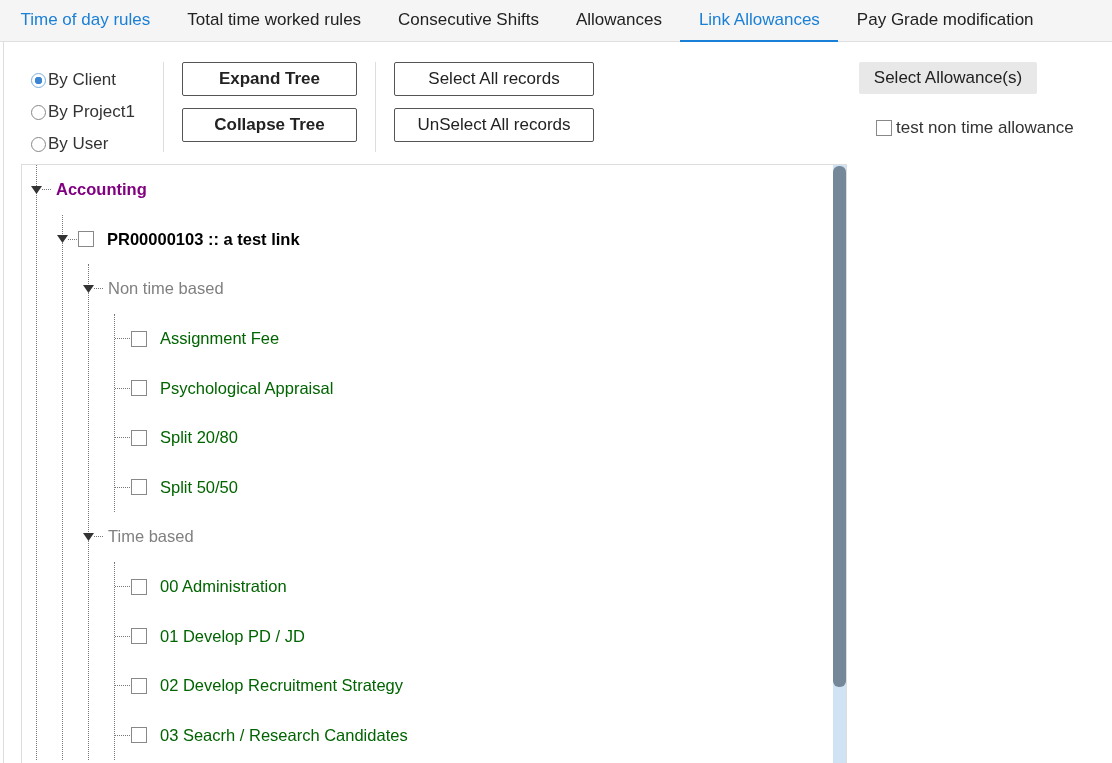 This screenshot has height=763, width=1112. I want to click on tab: Link Allowances, so click(759, 21).